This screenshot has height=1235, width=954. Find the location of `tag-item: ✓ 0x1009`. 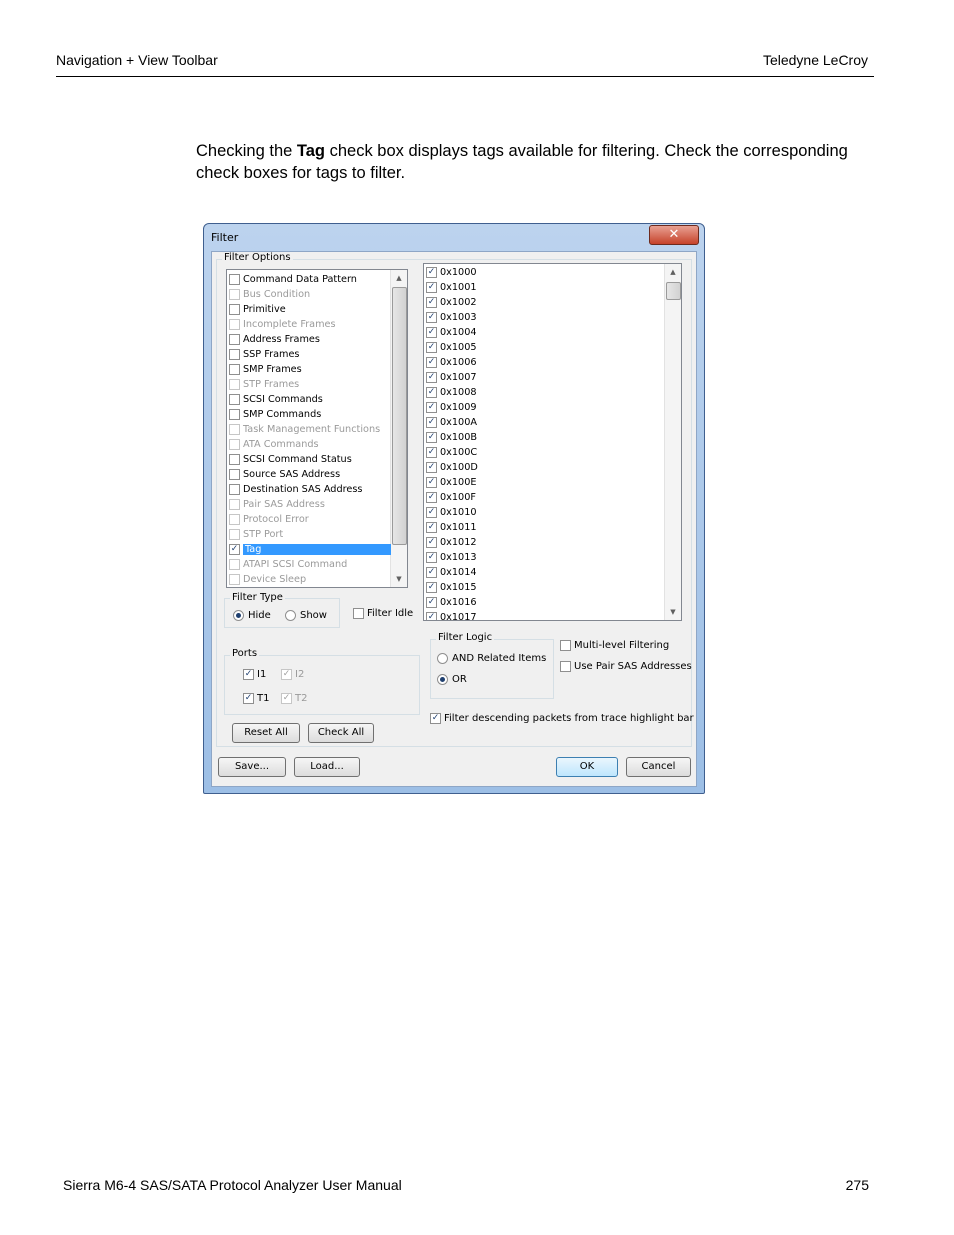

tag-item: ✓ 0x1009 is located at coordinates (451, 407).